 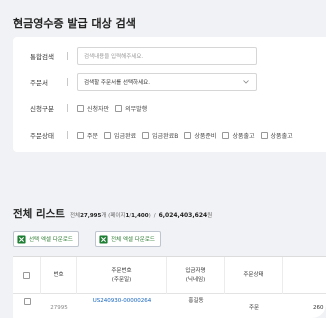 I want to click on status-preparing-checkbox: 상품준비, so click(x=200, y=135).